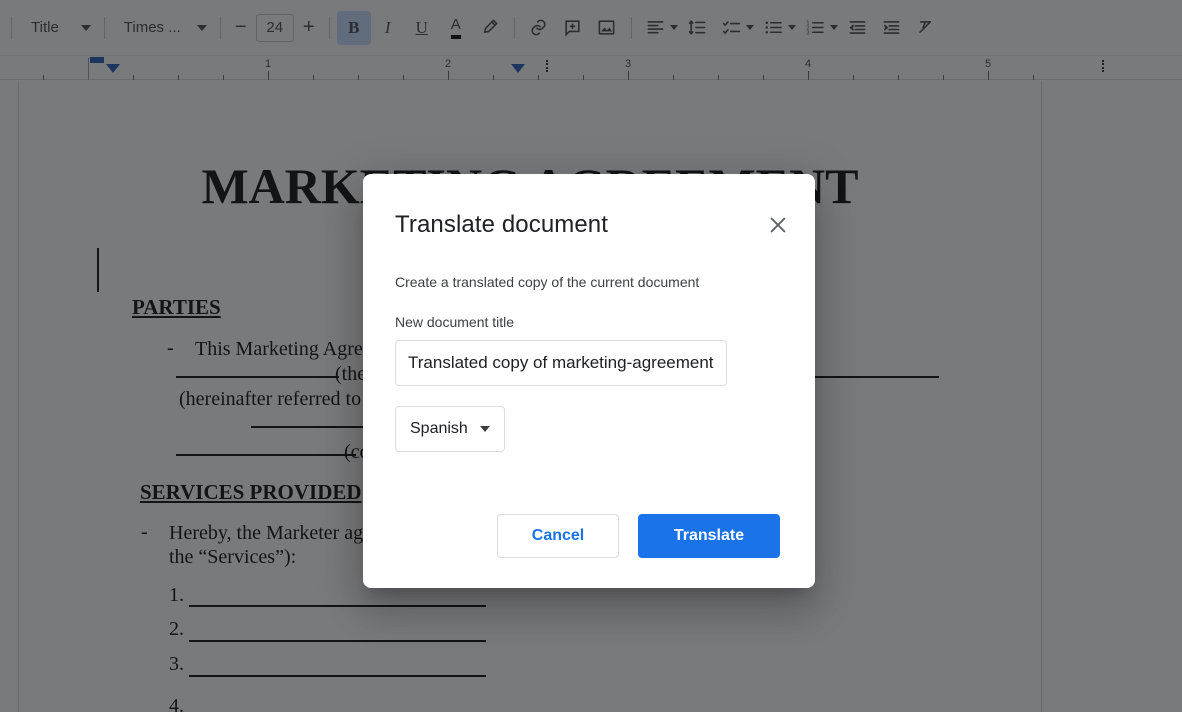 The width and height of the screenshot is (1182, 712). What do you see at coordinates (484, 429) in the screenshot?
I see `chevron-down-icon` at bounding box center [484, 429].